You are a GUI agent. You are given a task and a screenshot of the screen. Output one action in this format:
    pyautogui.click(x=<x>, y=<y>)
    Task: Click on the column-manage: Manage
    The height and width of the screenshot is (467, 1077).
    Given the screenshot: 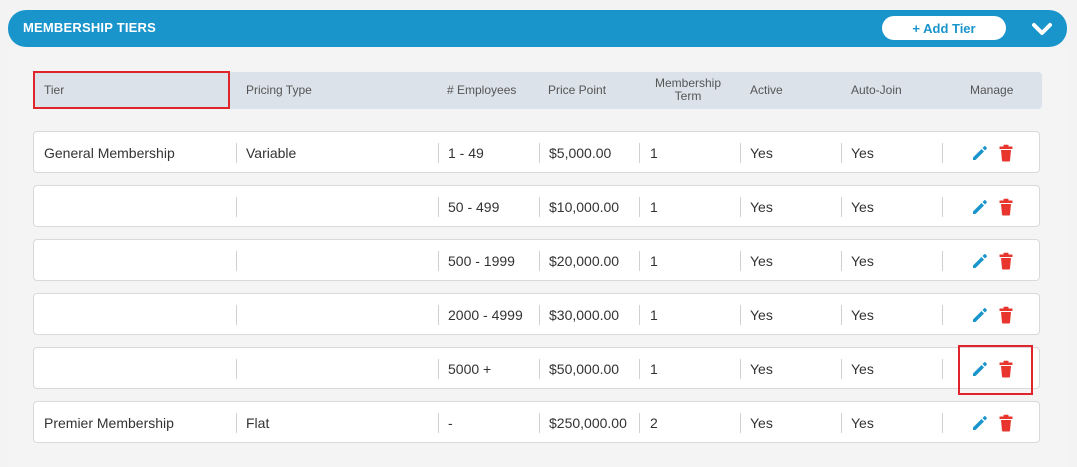 What is the action you would take?
    pyautogui.click(x=992, y=90)
    